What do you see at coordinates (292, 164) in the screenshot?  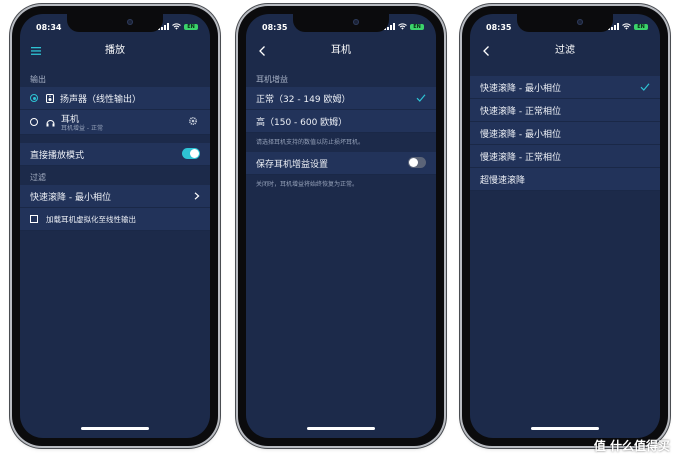 I see `save-gain-label: 保存耳机增益设置` at bounding box center [292, 164].